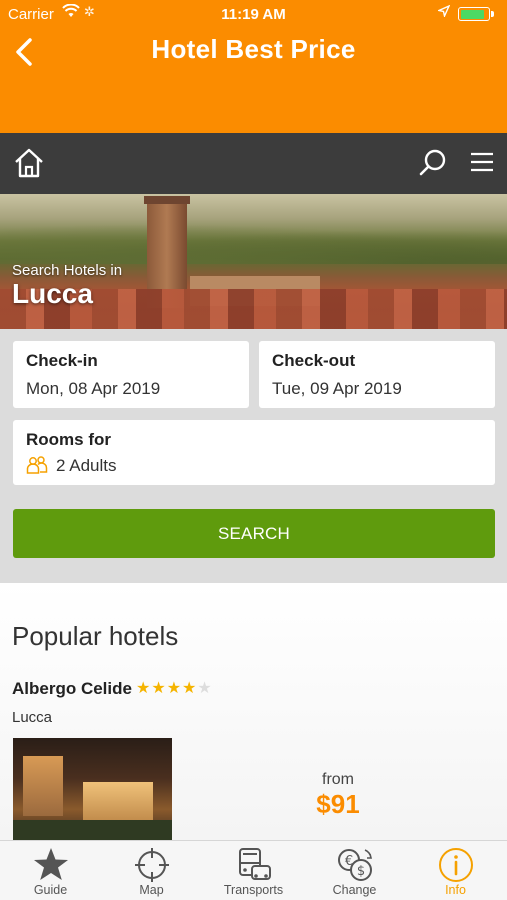 Image resolution: width=507 pixels, height=900 pixels. I want to click on tab-label: Info, so click(455, 890).